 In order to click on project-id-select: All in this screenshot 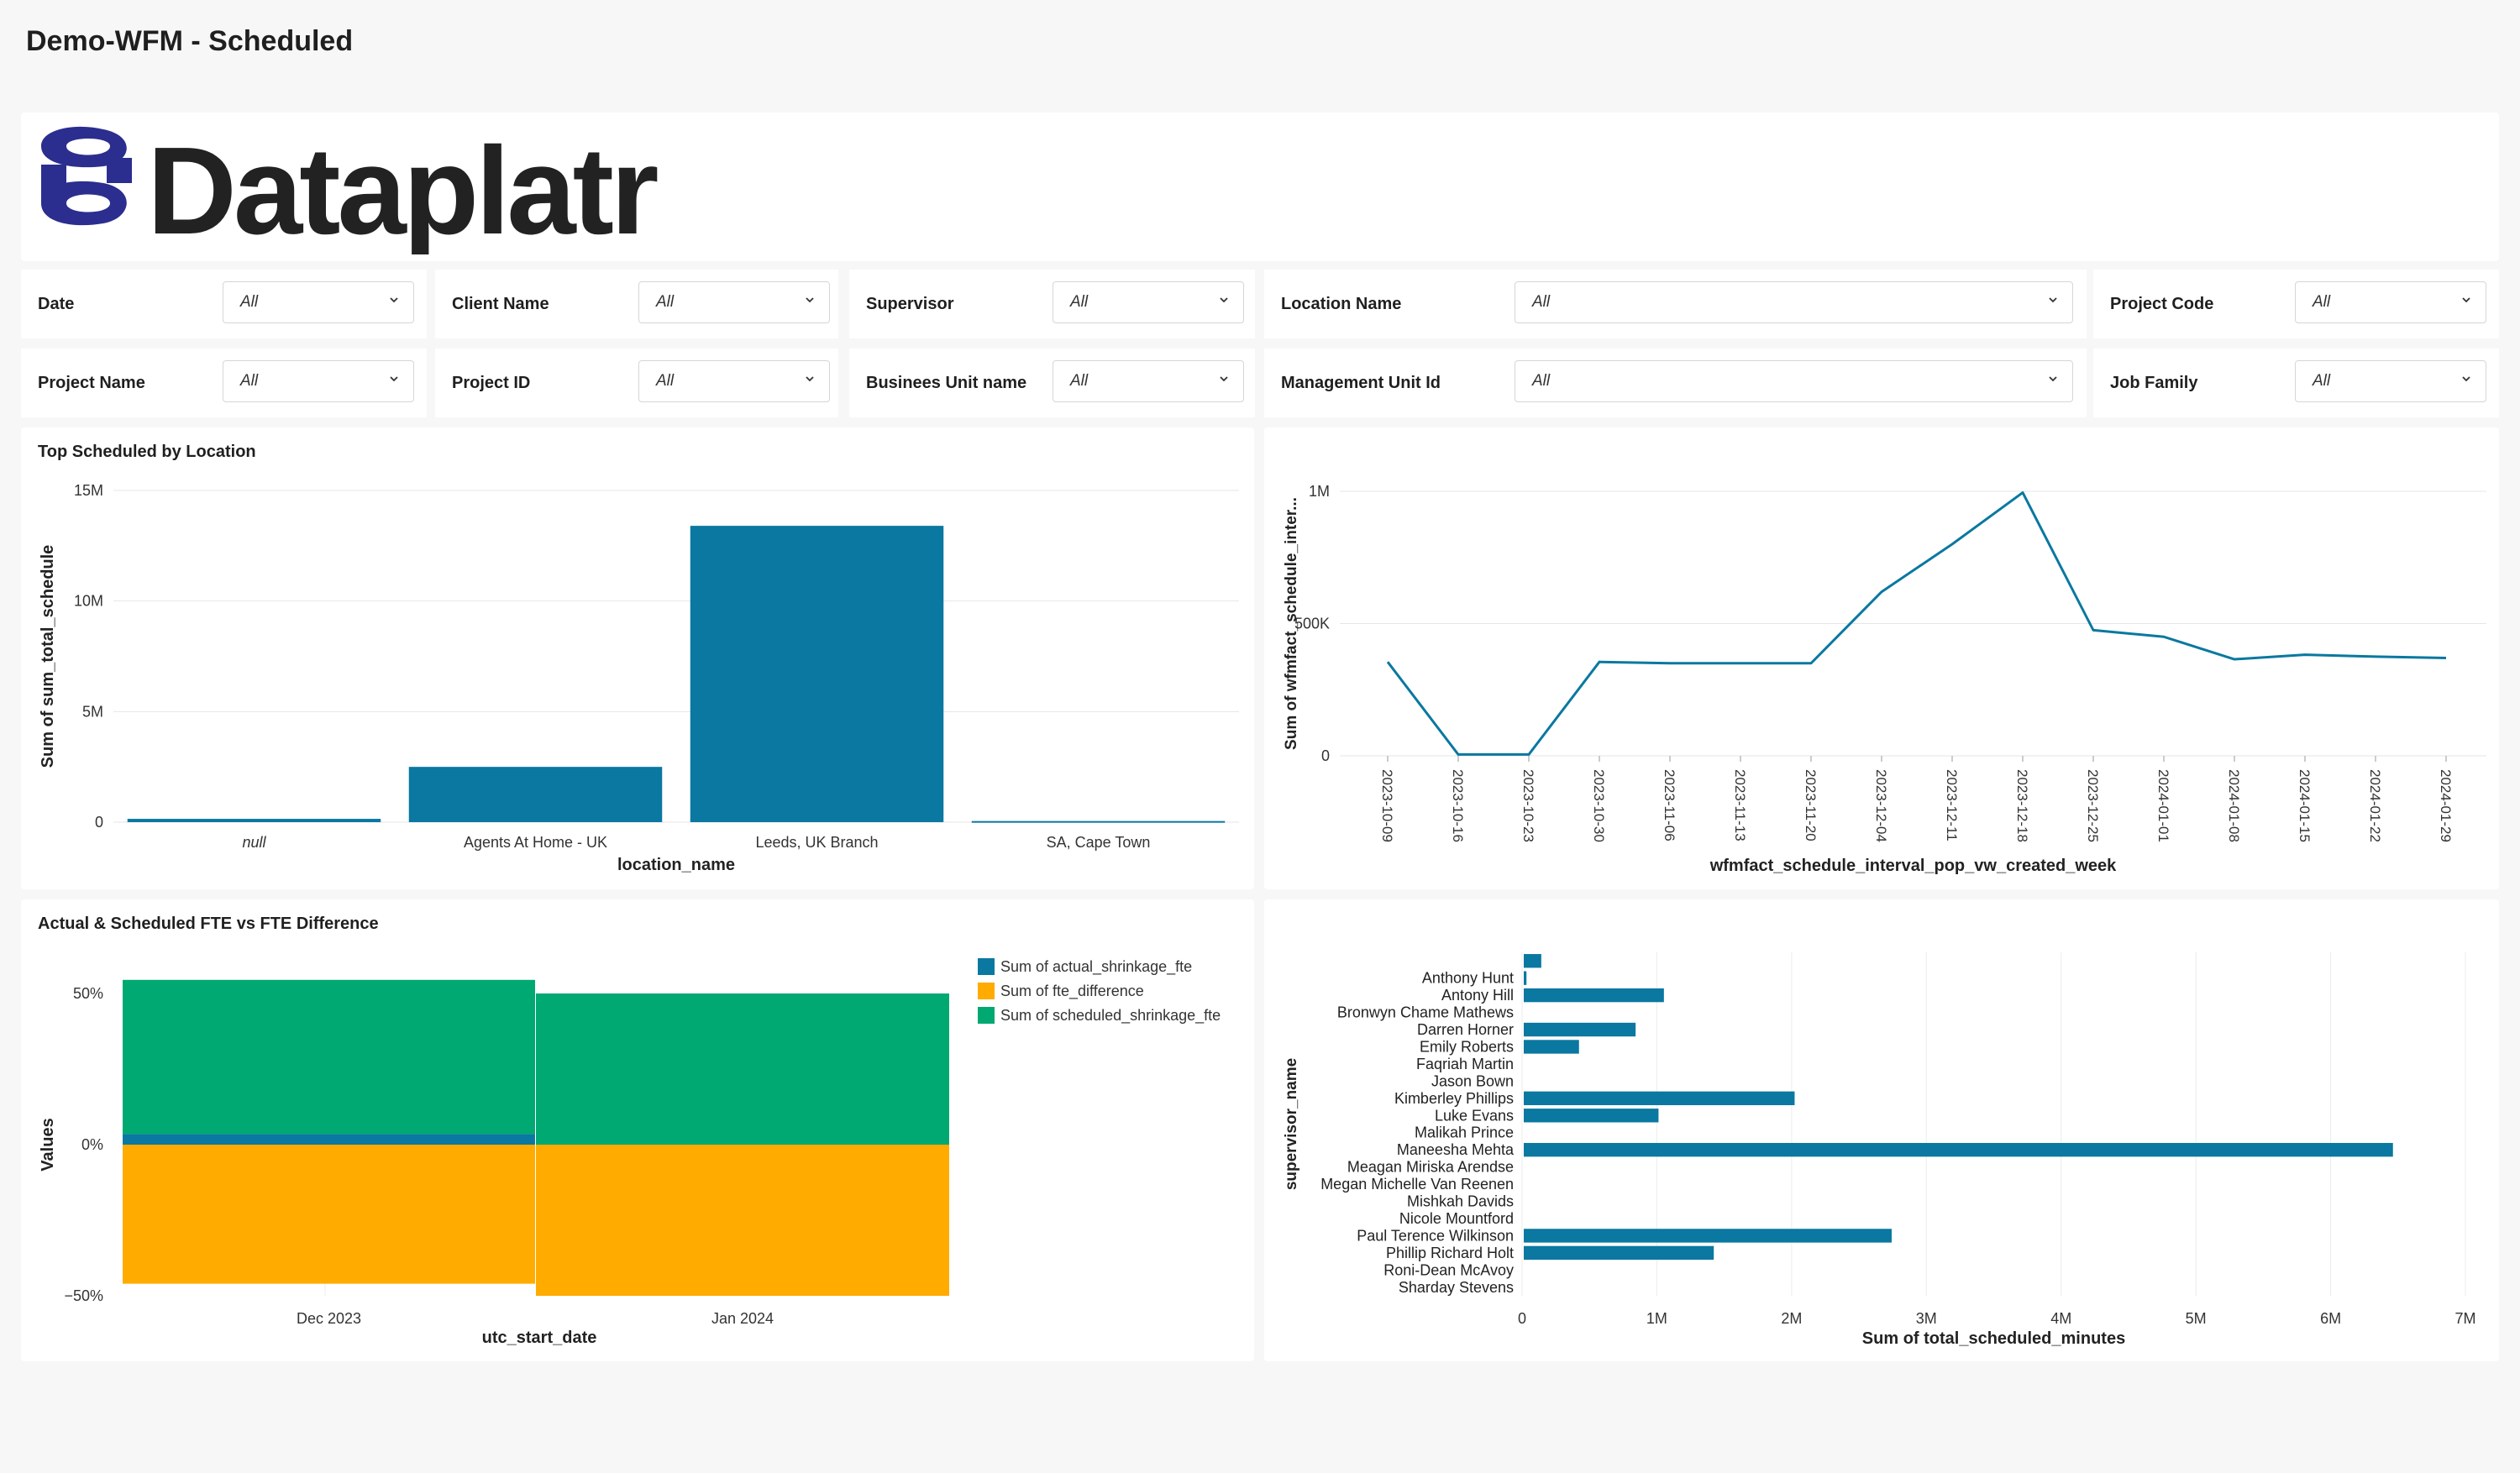, I will do `click(734, 381)`.